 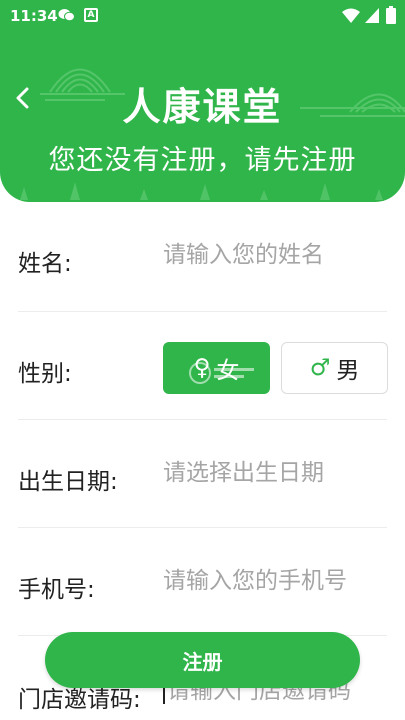 I want to click on app-title: 人康课堂, so click(x=202, y=107).